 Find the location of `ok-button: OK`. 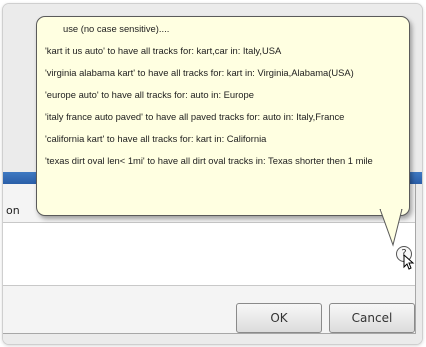

ok-button: OK is located at coordinates (279, 318).